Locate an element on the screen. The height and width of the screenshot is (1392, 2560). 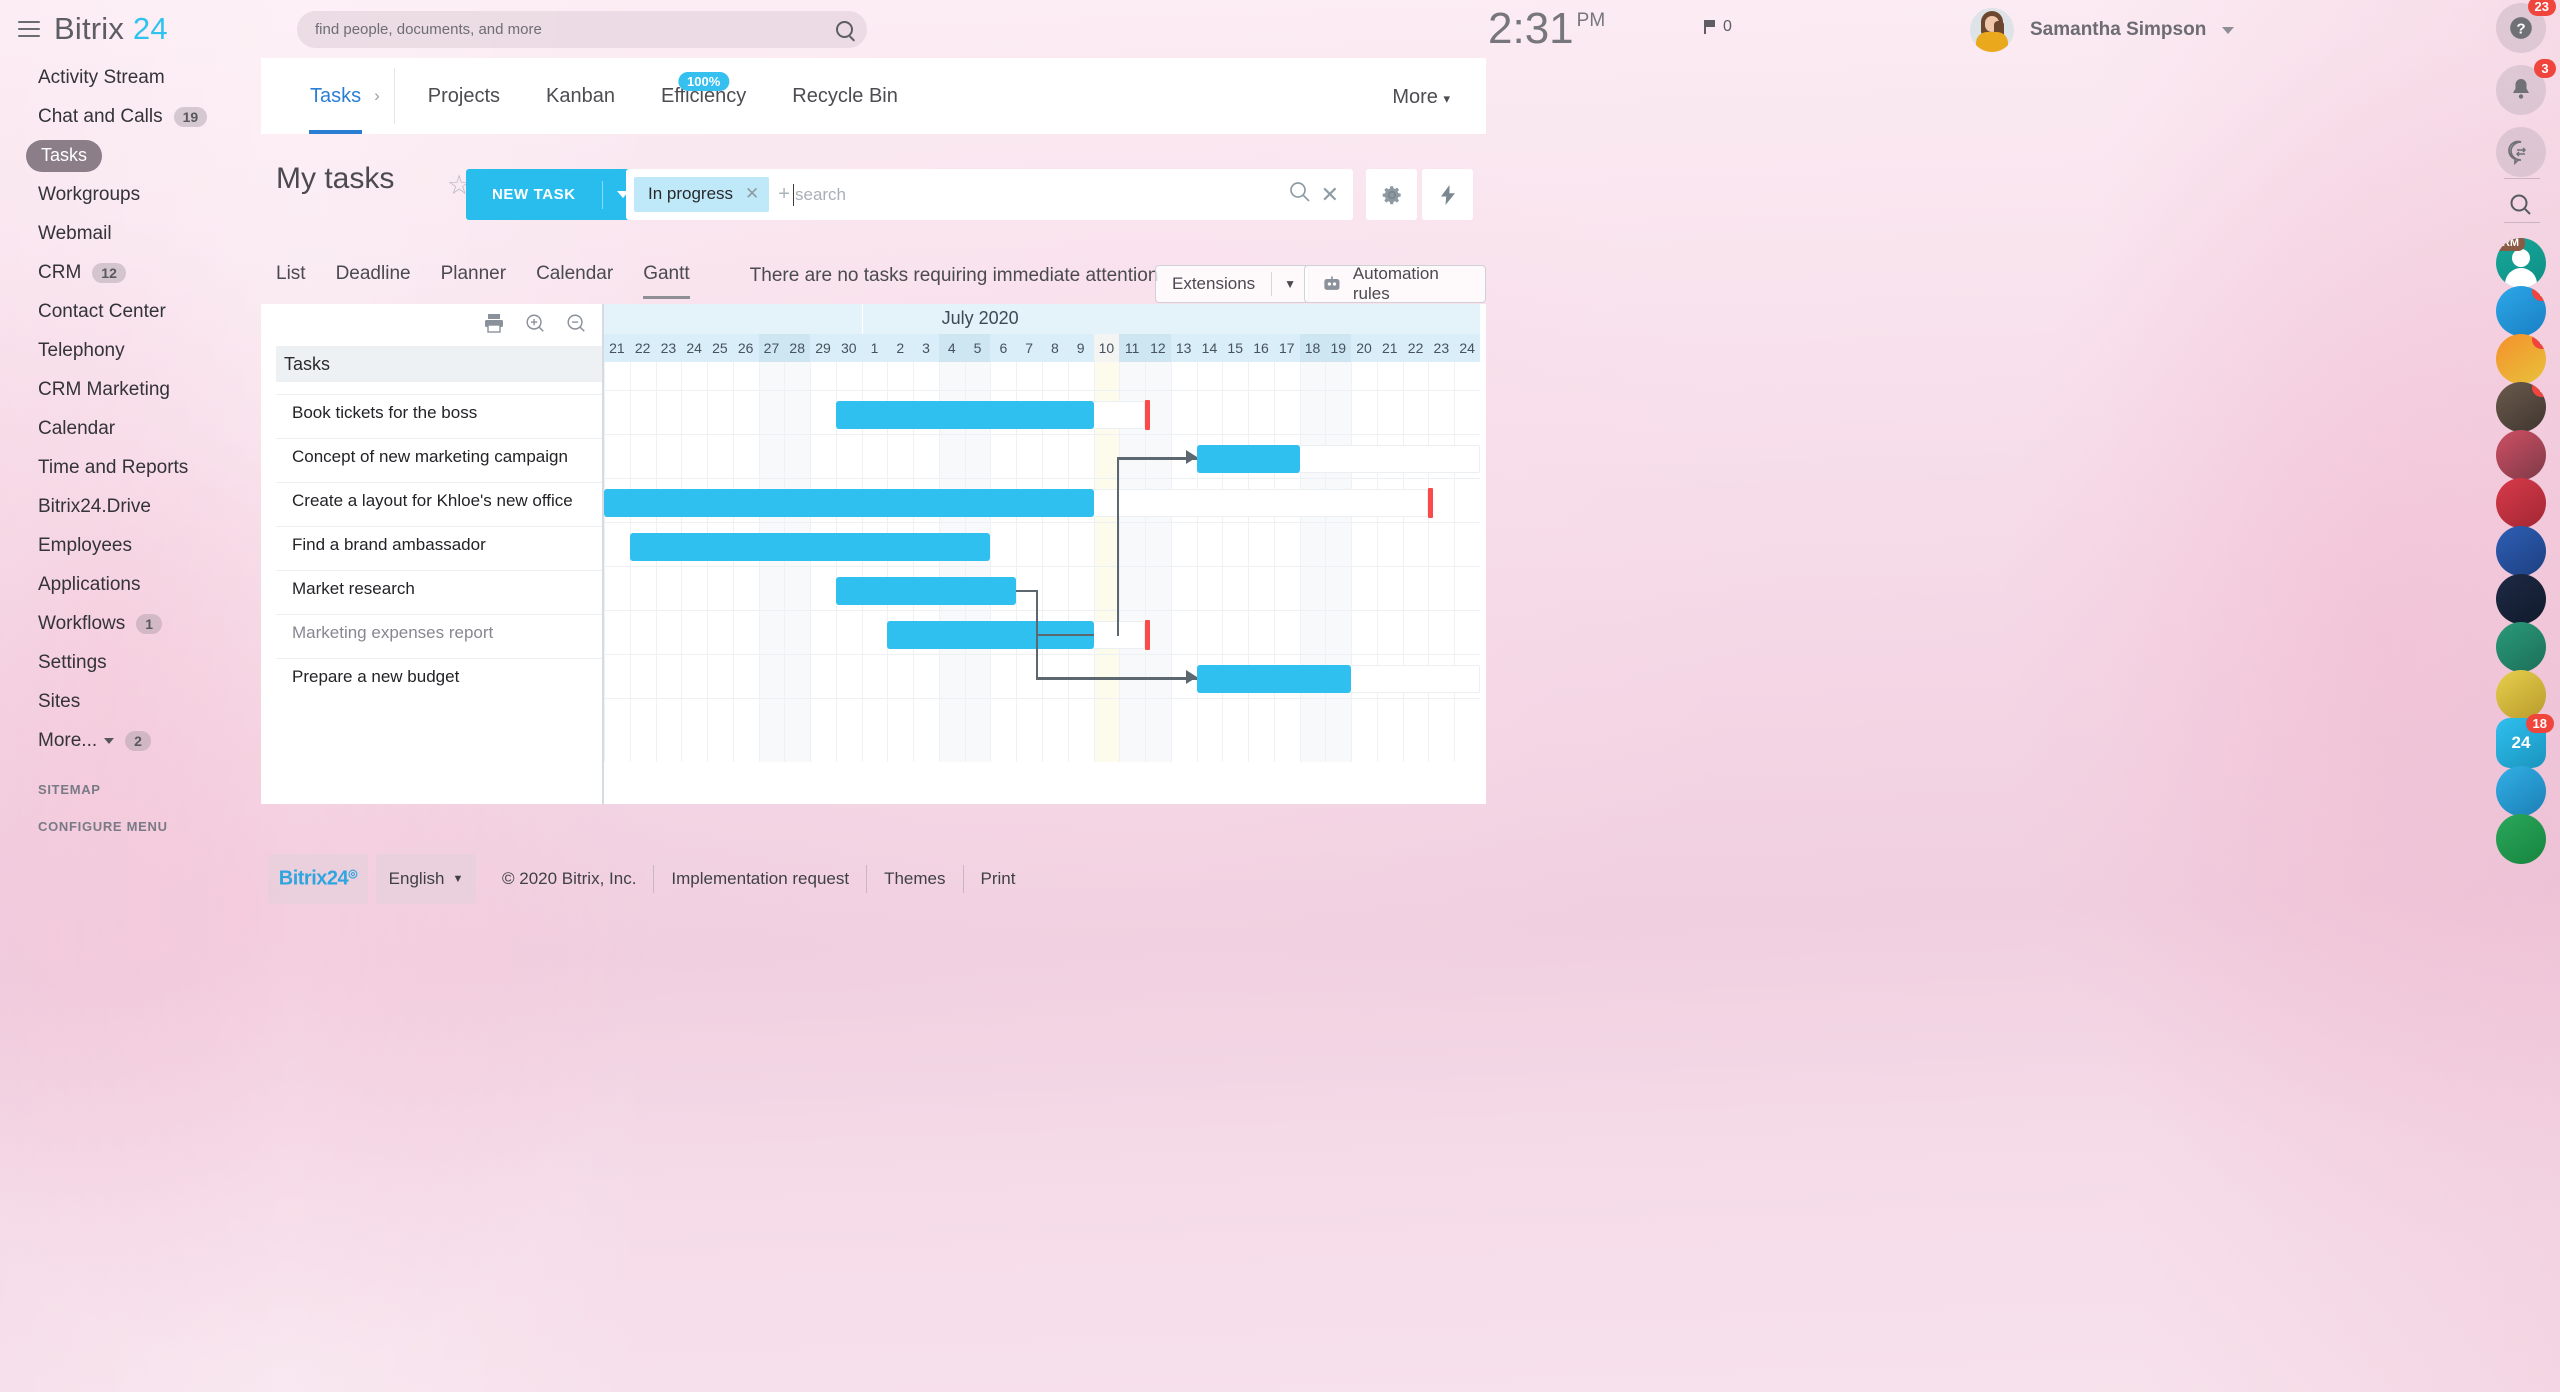
add-filter-icon: + is located at coordinates (784, 194).